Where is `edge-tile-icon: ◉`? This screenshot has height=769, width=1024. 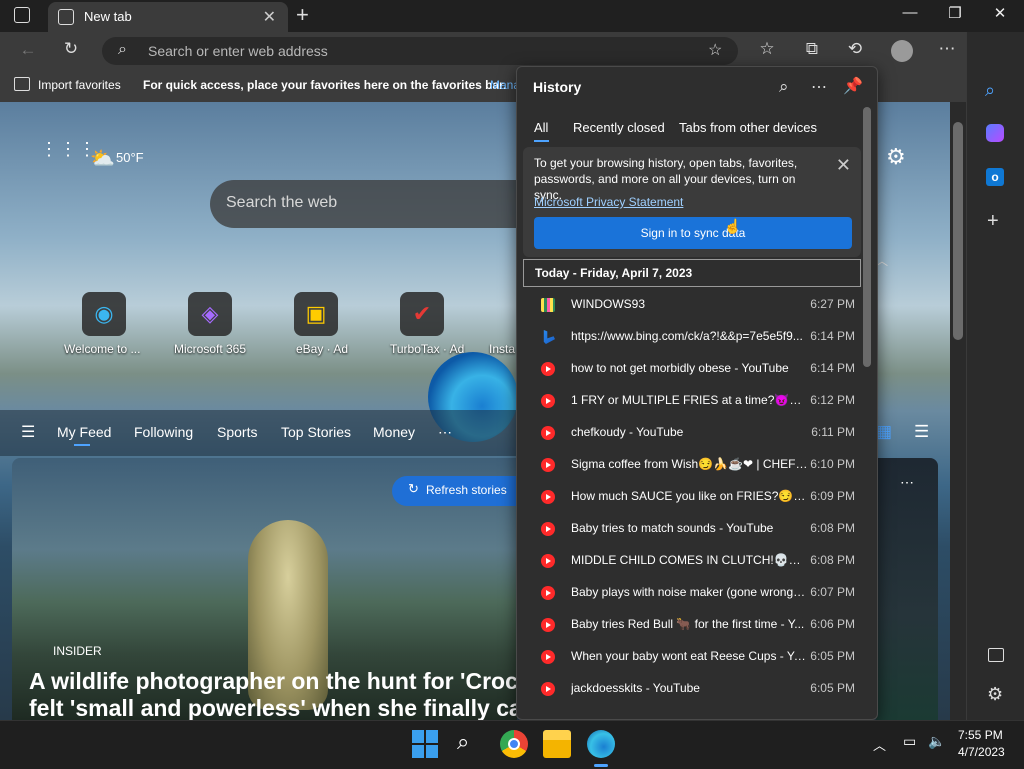 edge-tile-icon: ◉ is located at coordinates (104, 314).